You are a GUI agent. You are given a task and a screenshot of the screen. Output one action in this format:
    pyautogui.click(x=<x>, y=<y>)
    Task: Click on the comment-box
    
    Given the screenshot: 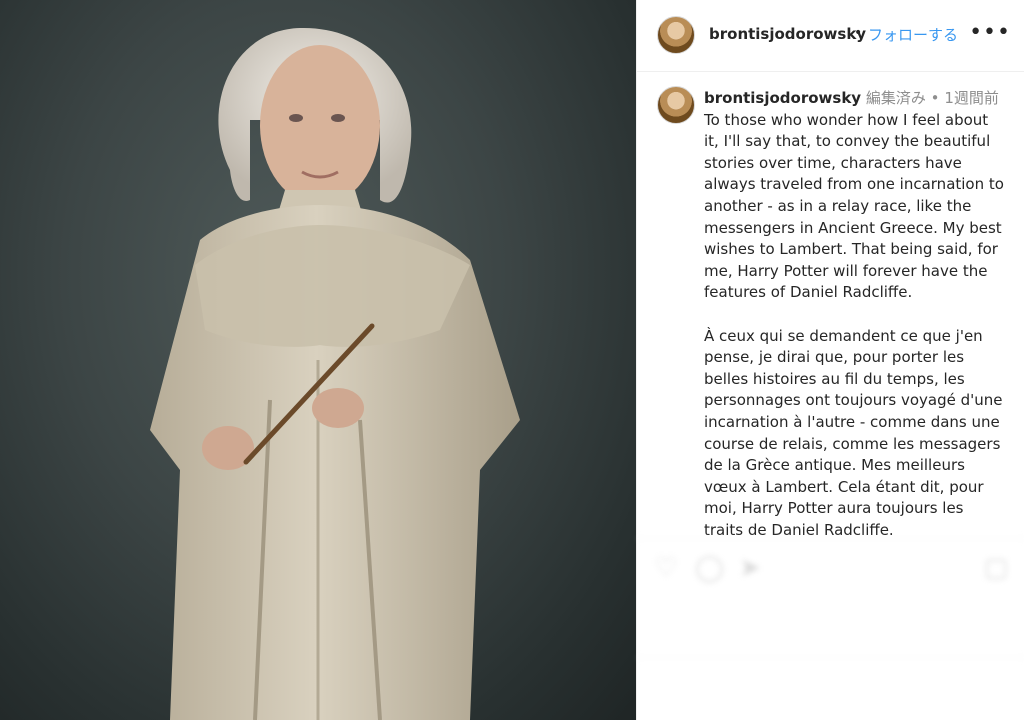 What is the action you would take?
    pyautogui.click(x=830, y=688)
    